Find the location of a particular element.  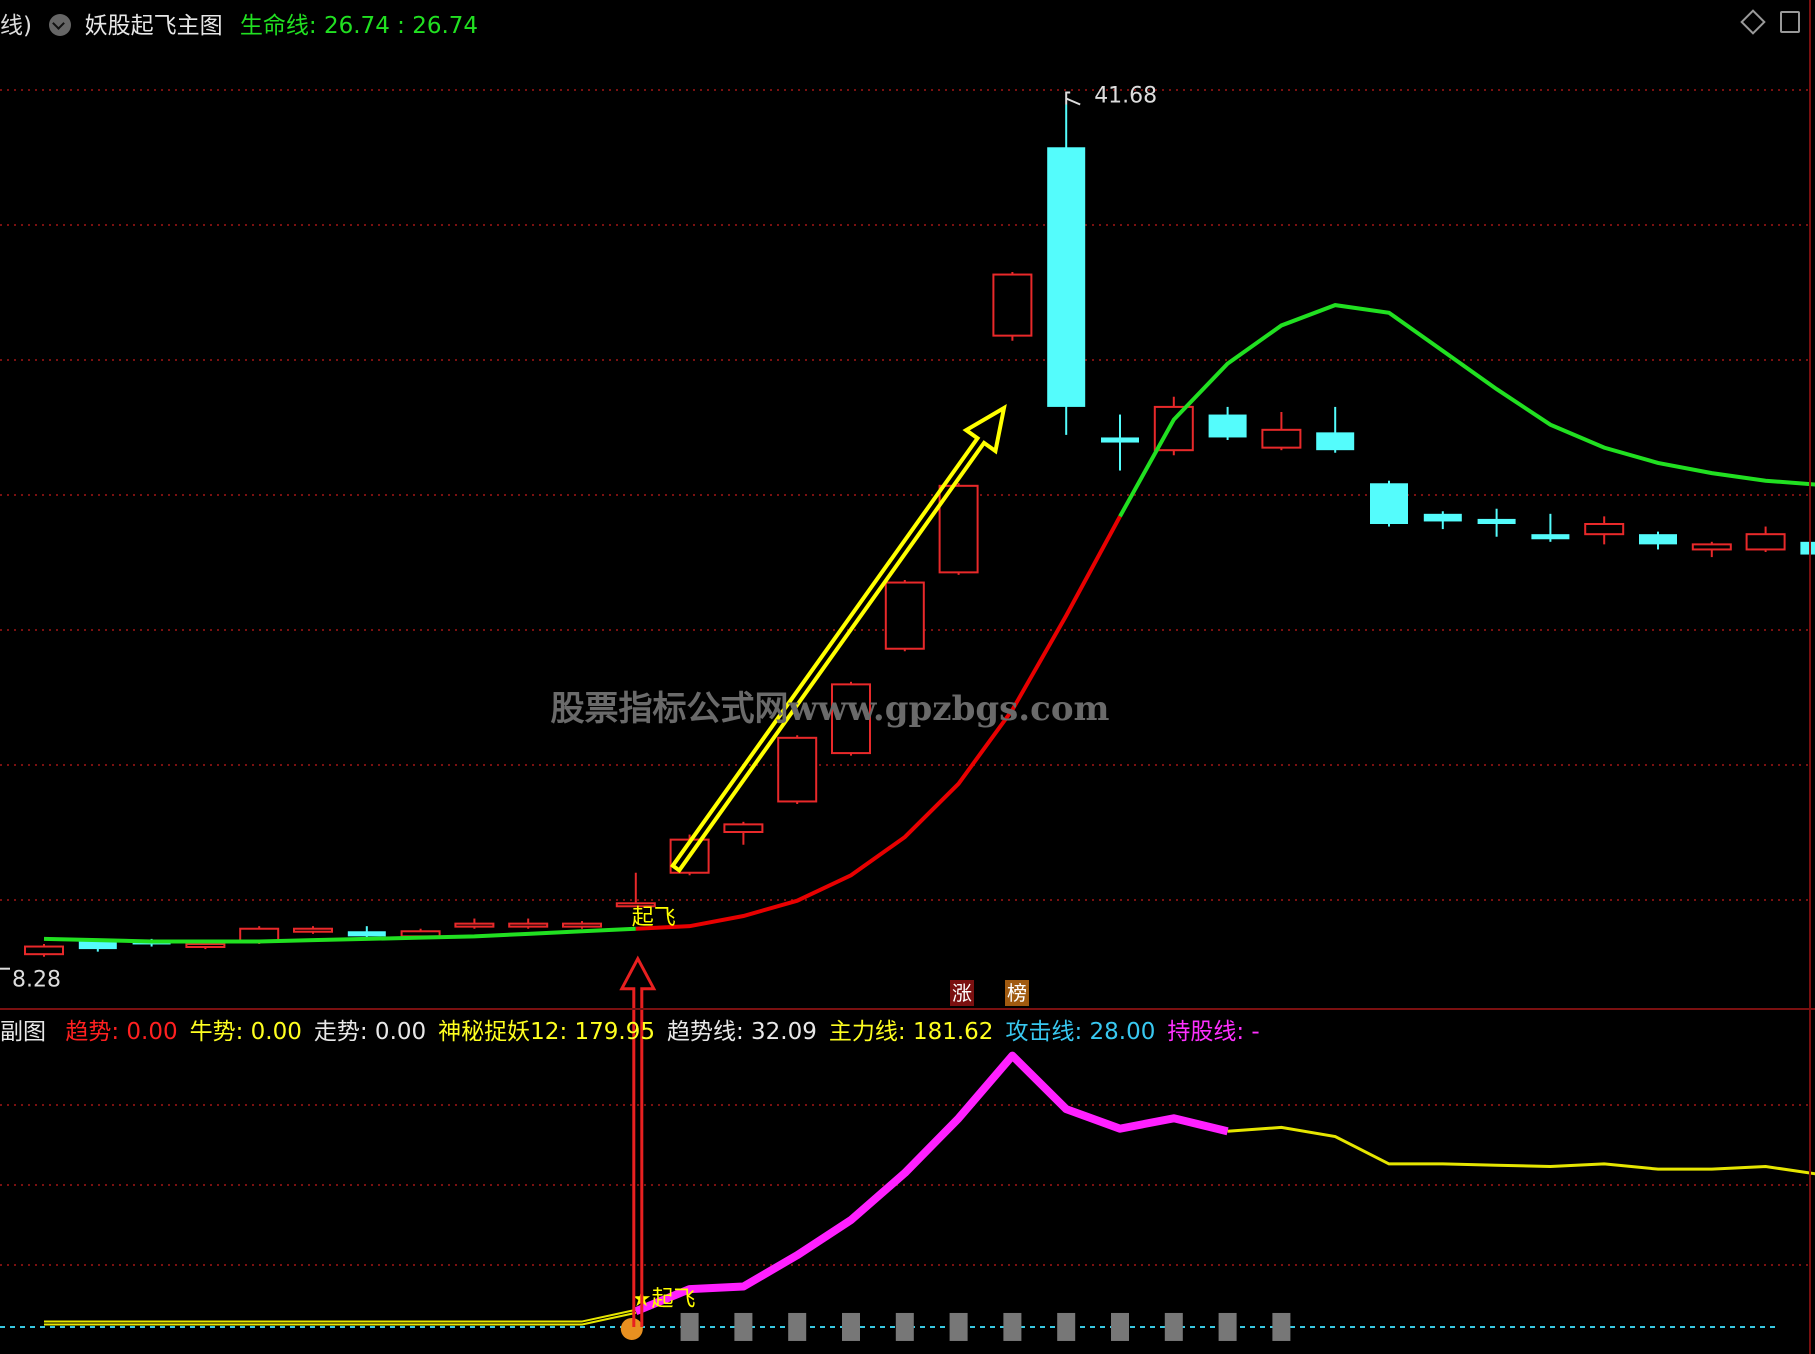

legend-item: 持股线: - is located at coordinates (1213, 1032).